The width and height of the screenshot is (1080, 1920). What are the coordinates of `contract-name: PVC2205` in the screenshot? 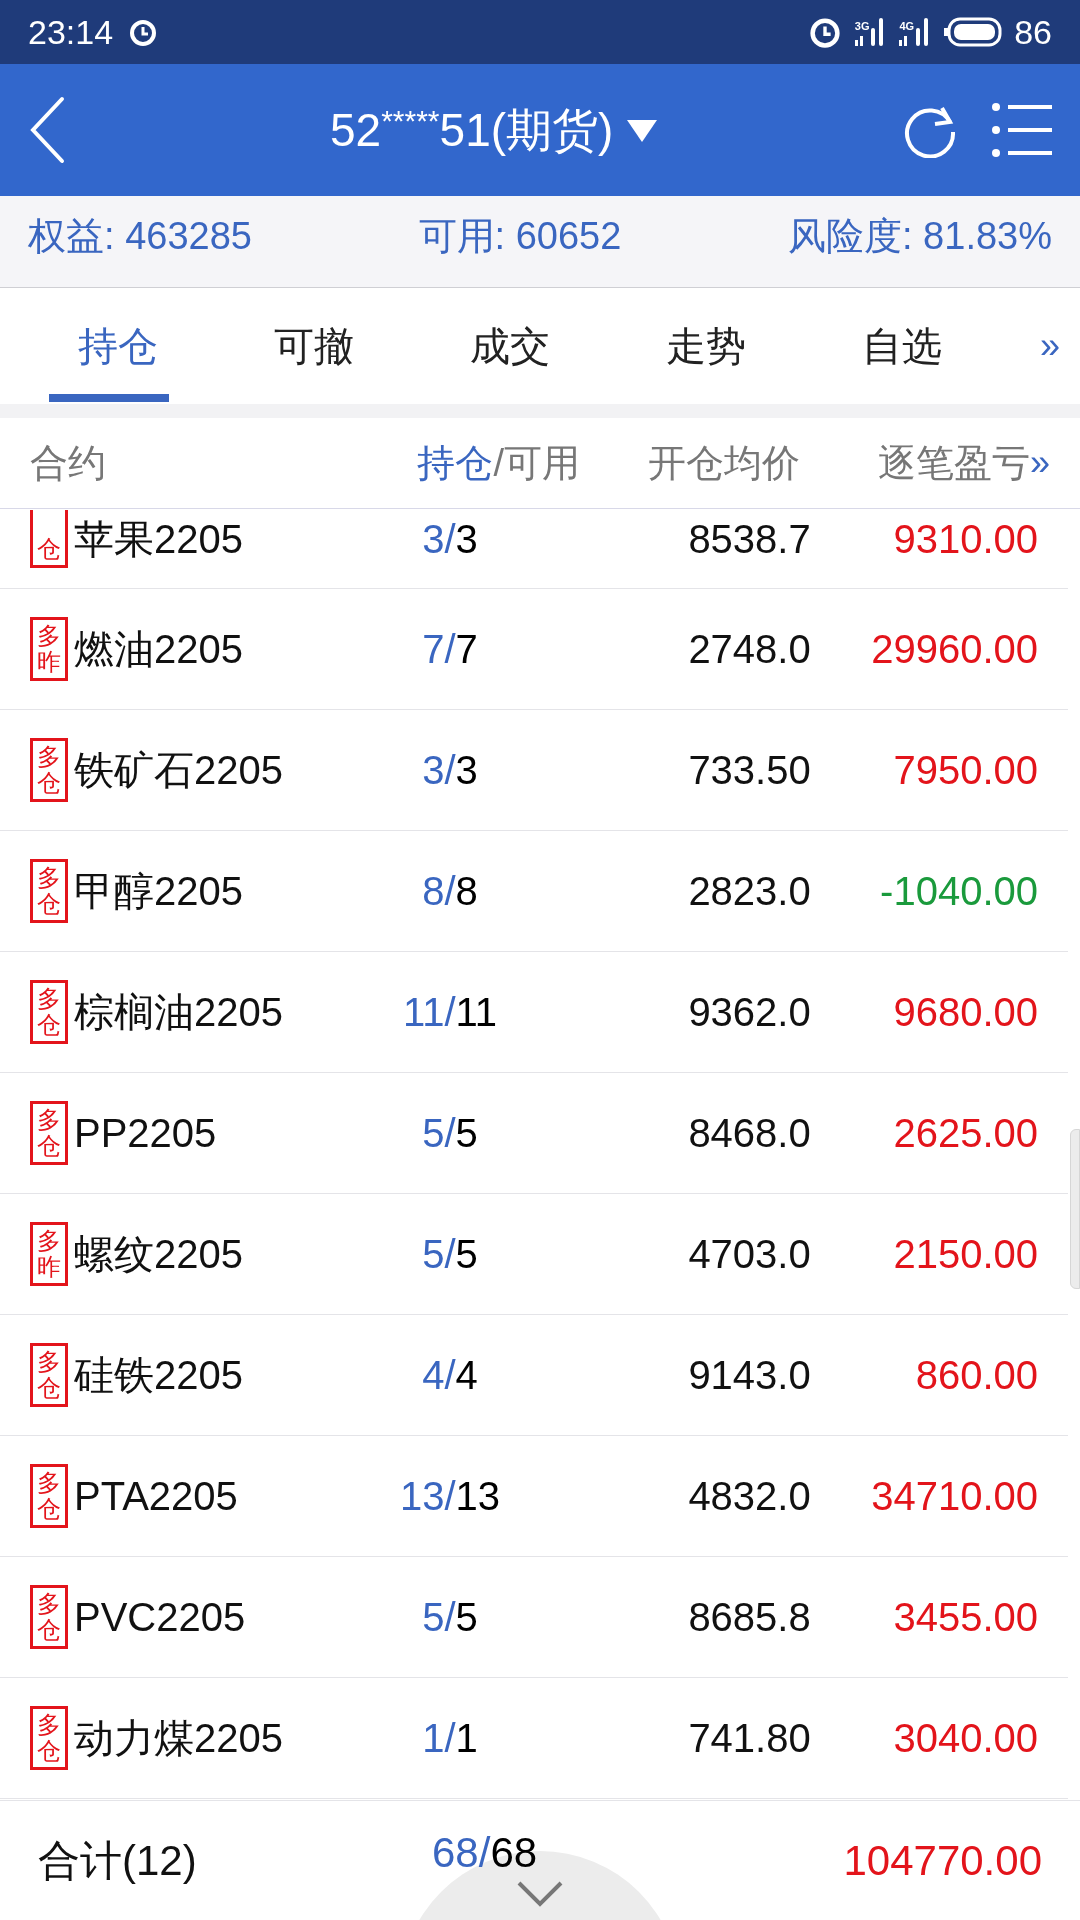 It's located at (160, 1617).